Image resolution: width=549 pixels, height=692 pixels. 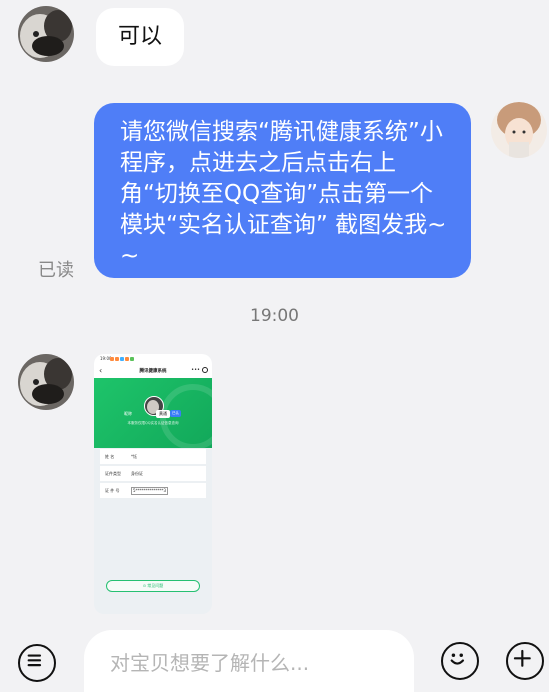 What do you see at coordinates (195, 370) in the screenshot?
I see `more-dots-icon: •••` at bounding box center [195, 370].